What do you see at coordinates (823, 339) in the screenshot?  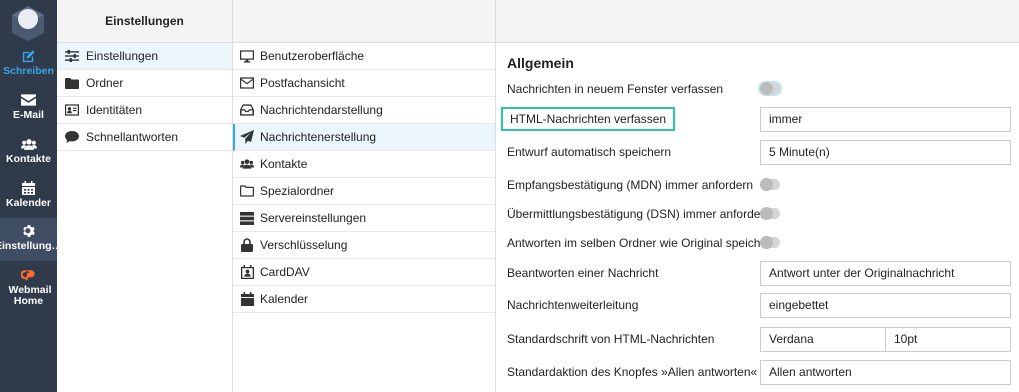 I see `default-font-select: Verdana` at bounding box center [823, 339].